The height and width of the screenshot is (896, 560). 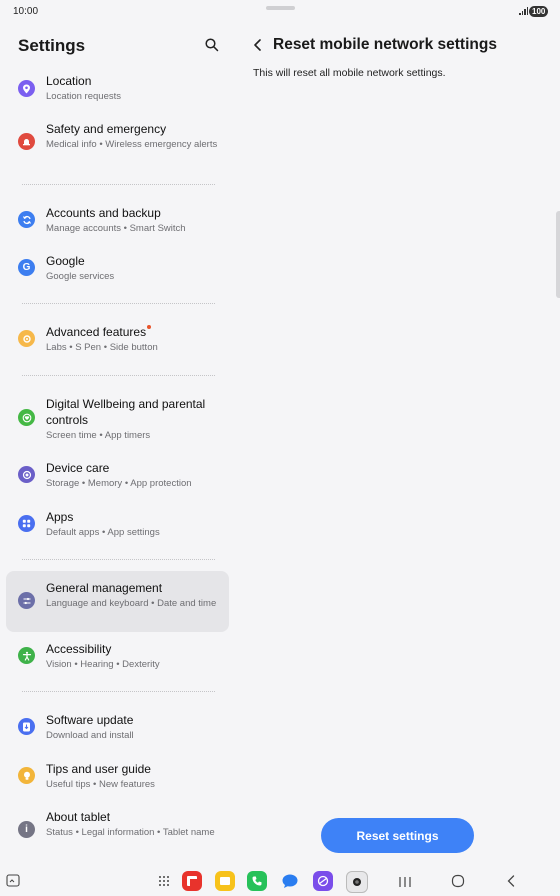 I want to click on update-icon, so click(x=26, y=726).